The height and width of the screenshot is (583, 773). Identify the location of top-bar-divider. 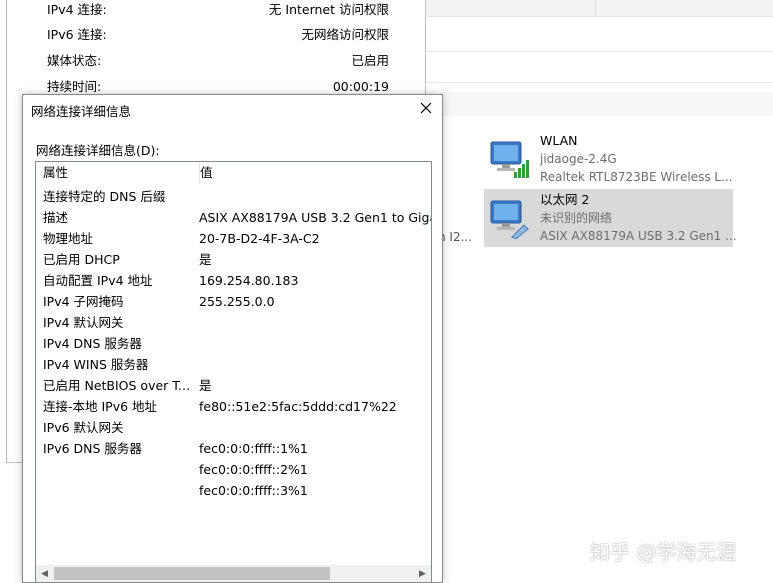
(595, 8).